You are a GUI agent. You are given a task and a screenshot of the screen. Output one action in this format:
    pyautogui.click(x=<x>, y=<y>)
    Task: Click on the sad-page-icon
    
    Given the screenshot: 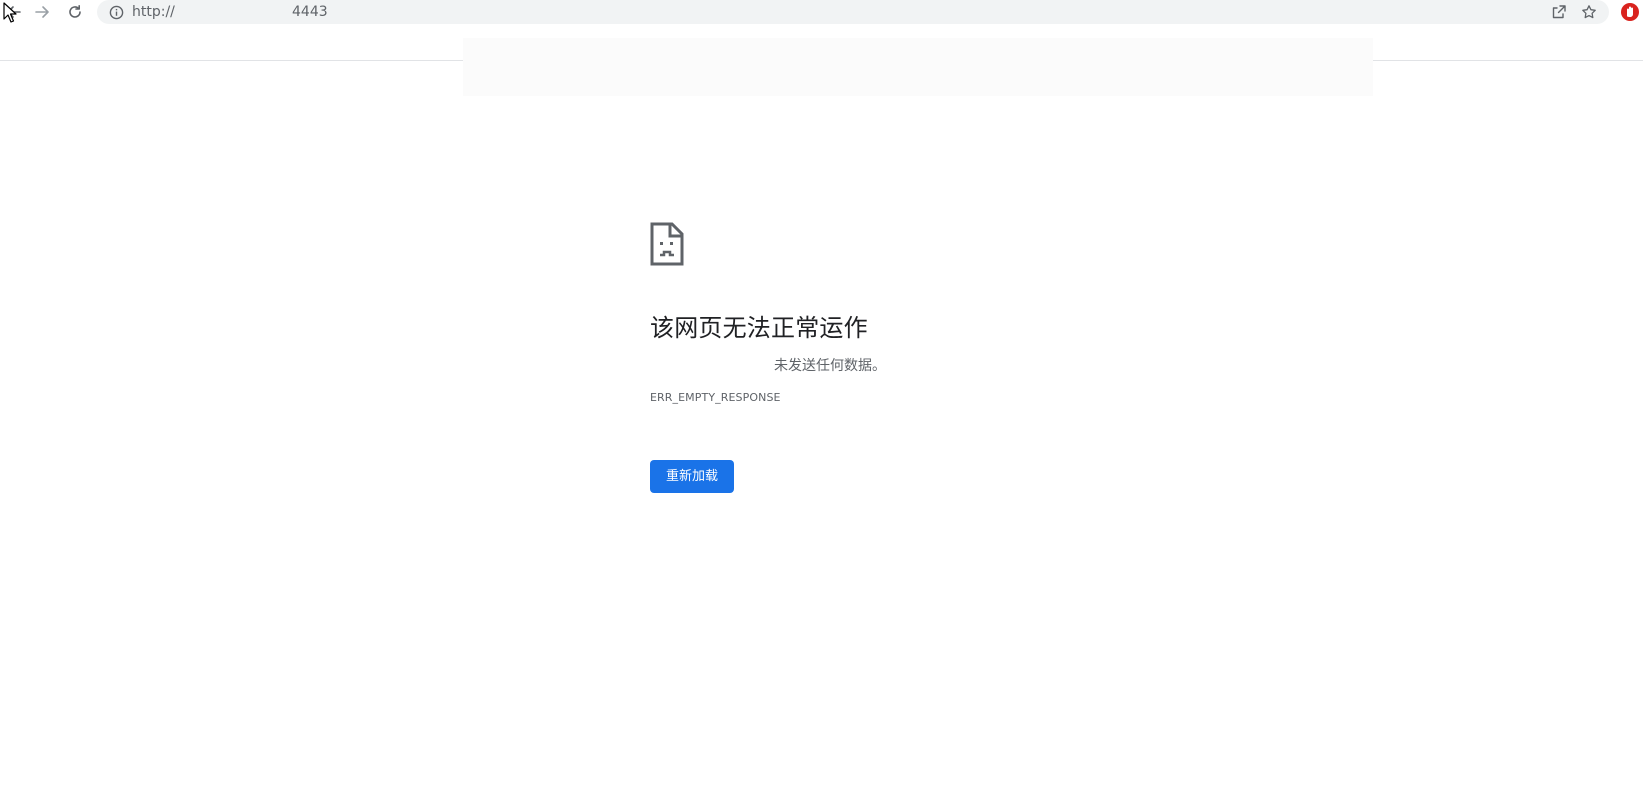 What is the action you would take?
    pyautogui.click(x=667, y=244)
    